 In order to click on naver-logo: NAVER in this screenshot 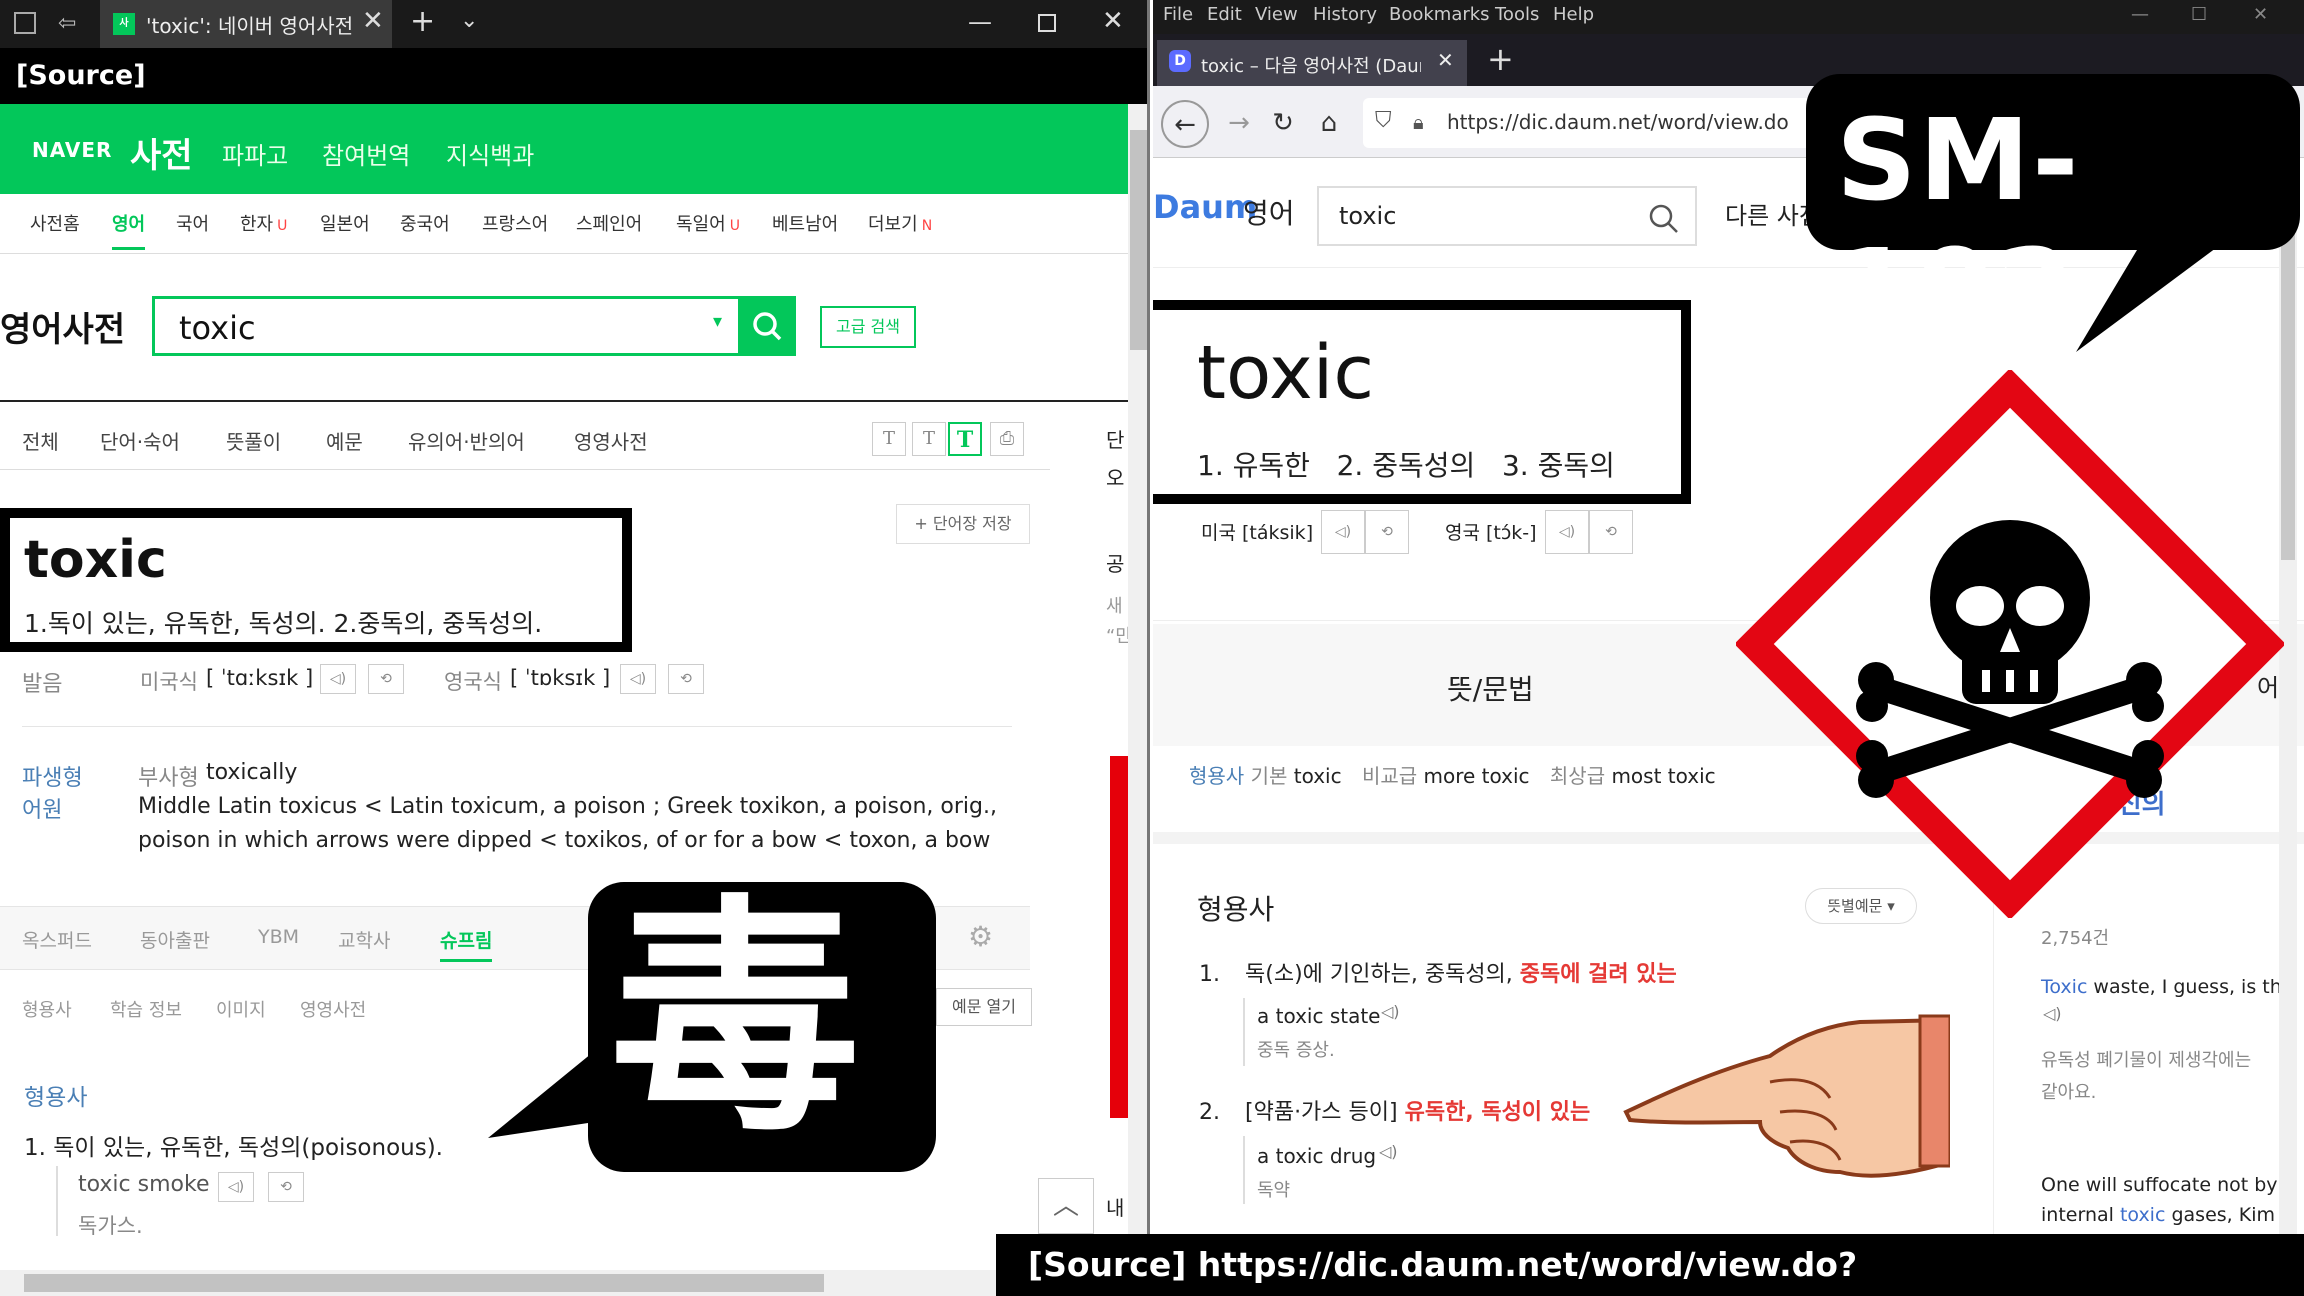, I will do `click(72, 150)`.